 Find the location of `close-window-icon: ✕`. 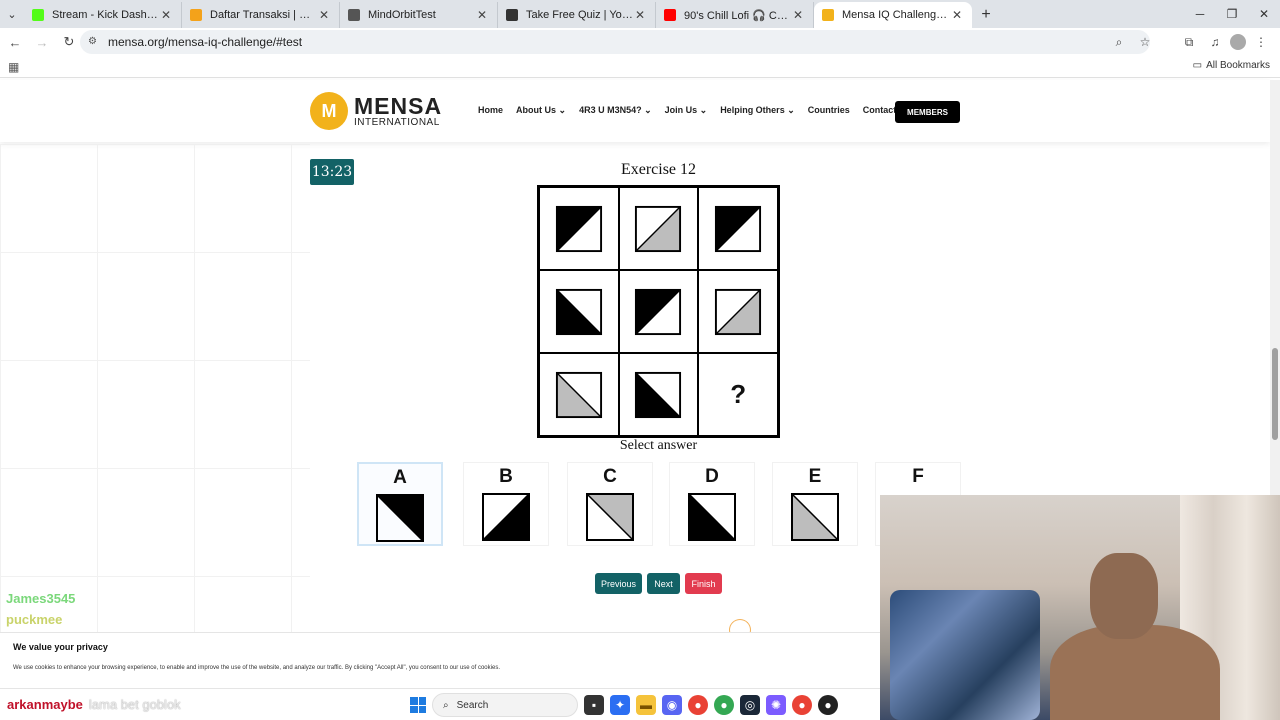

close-window-icon: ✕ is located at coordinates (1264, 14).